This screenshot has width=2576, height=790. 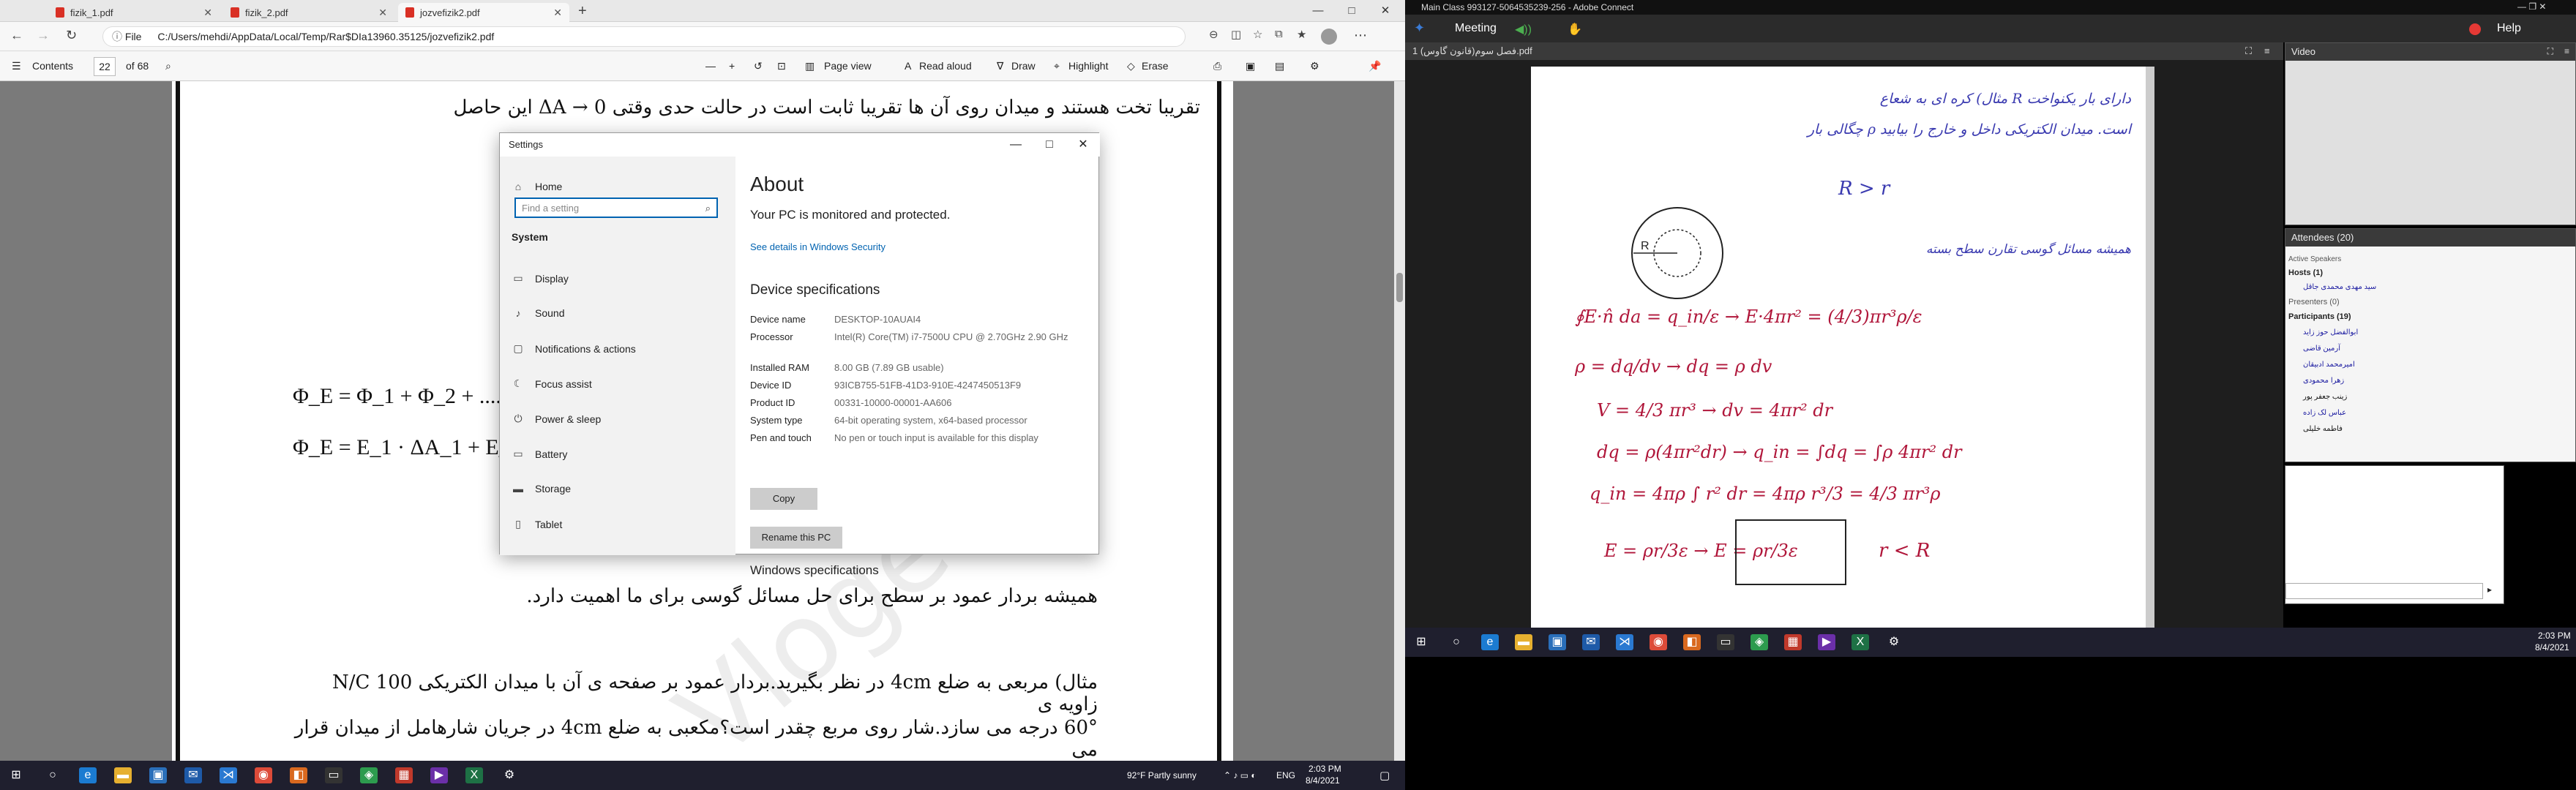 What do you see at coordinates (818, 246) in the screenshot?
I see `security-link: See details in Windows Security` at bounding box center [818, 246].